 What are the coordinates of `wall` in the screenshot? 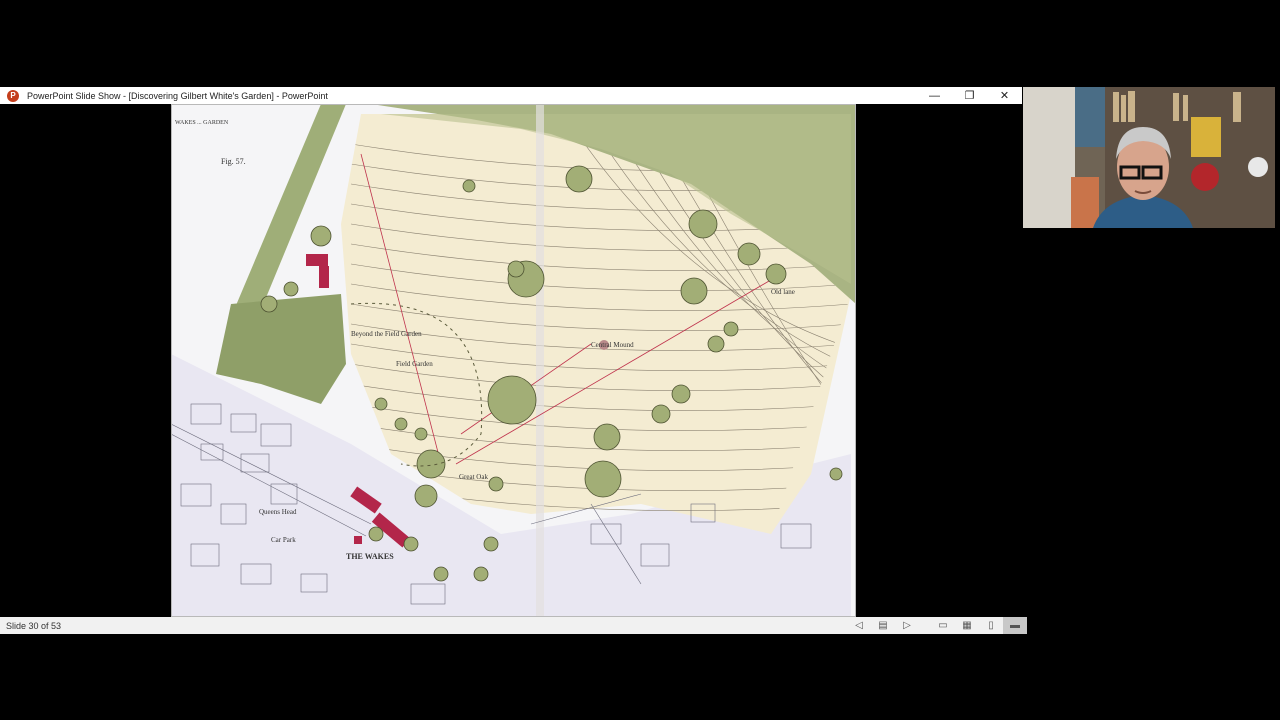 It's located at (1049, 157).